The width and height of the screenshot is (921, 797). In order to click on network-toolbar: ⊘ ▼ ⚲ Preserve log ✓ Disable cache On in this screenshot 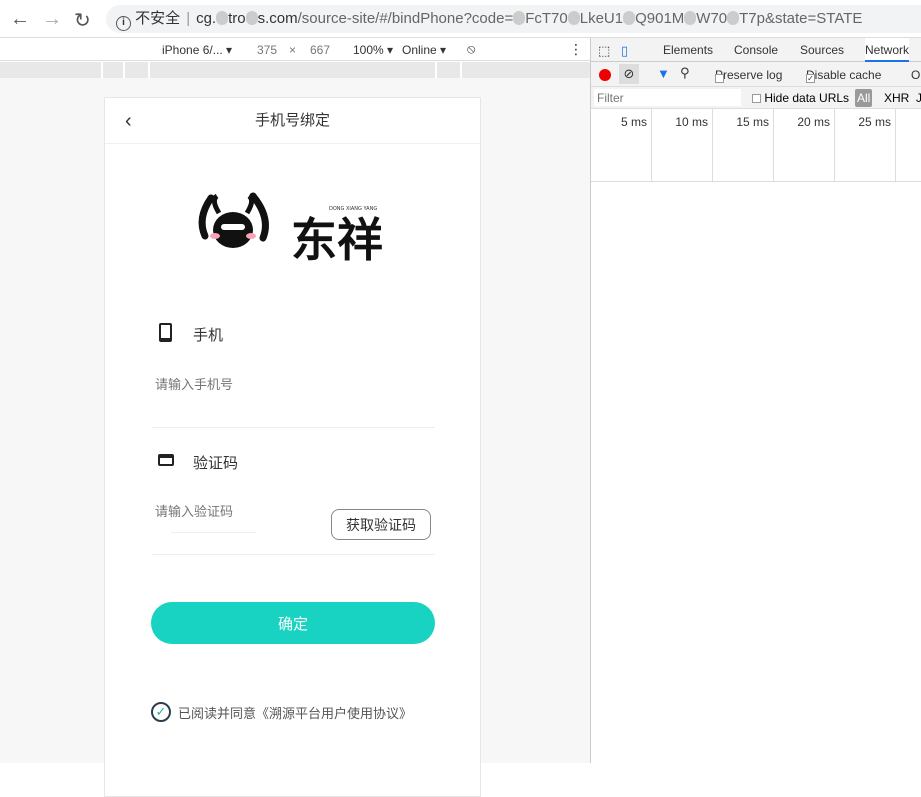, I will do `click(756, 74)`.